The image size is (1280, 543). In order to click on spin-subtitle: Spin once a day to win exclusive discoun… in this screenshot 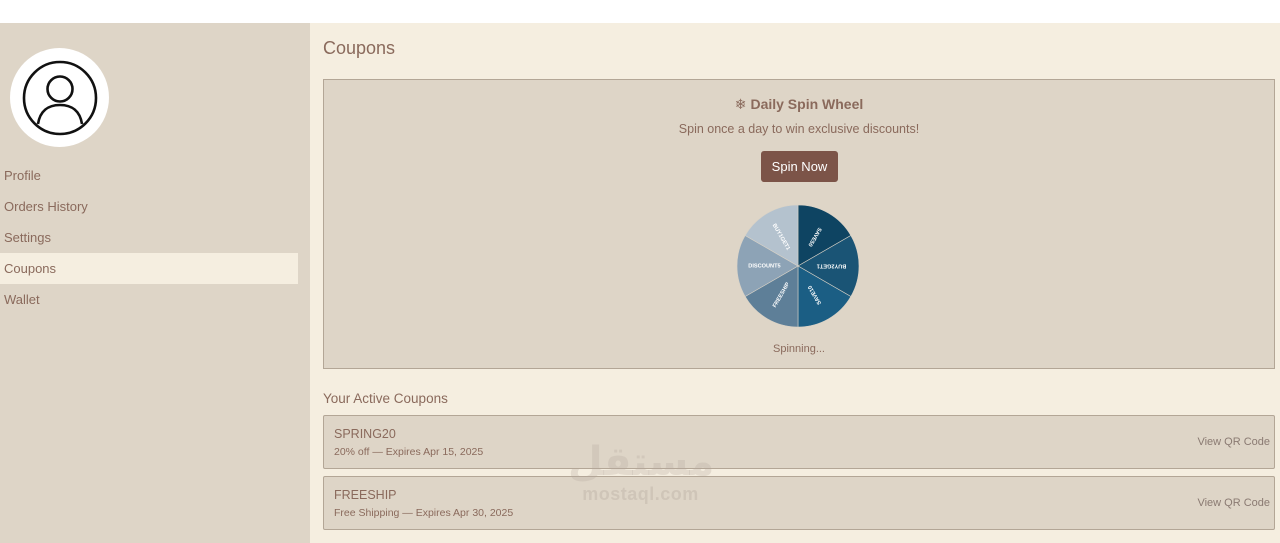, I will do `click(799, 129)`.